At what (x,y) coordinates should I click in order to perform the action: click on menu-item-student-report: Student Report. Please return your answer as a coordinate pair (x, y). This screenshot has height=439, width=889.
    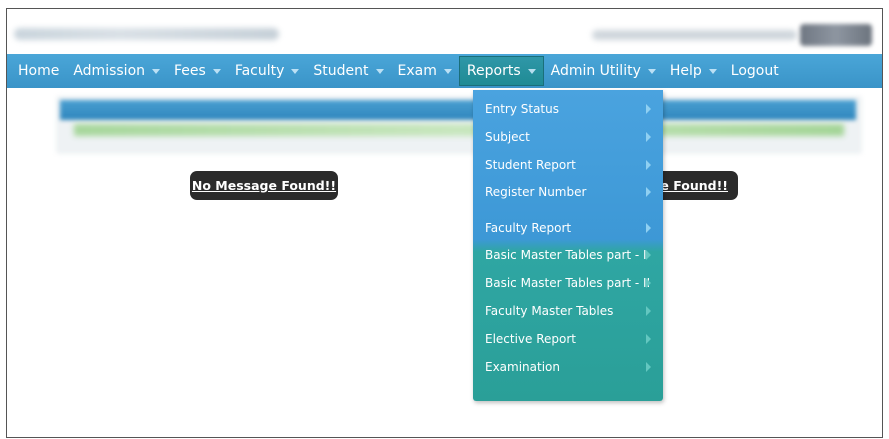
    Looking at the image, I should click on (568, 165).